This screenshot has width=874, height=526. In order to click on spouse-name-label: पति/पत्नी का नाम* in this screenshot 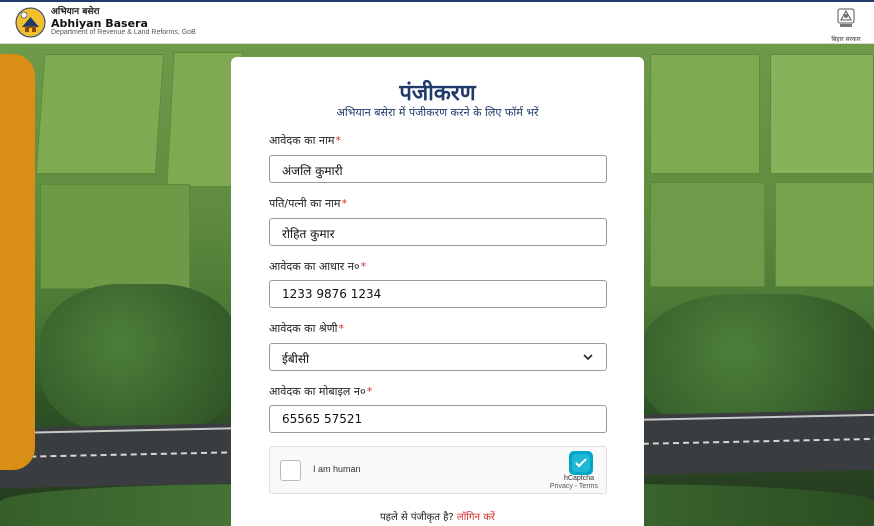, I will do `click(308, 203)`.